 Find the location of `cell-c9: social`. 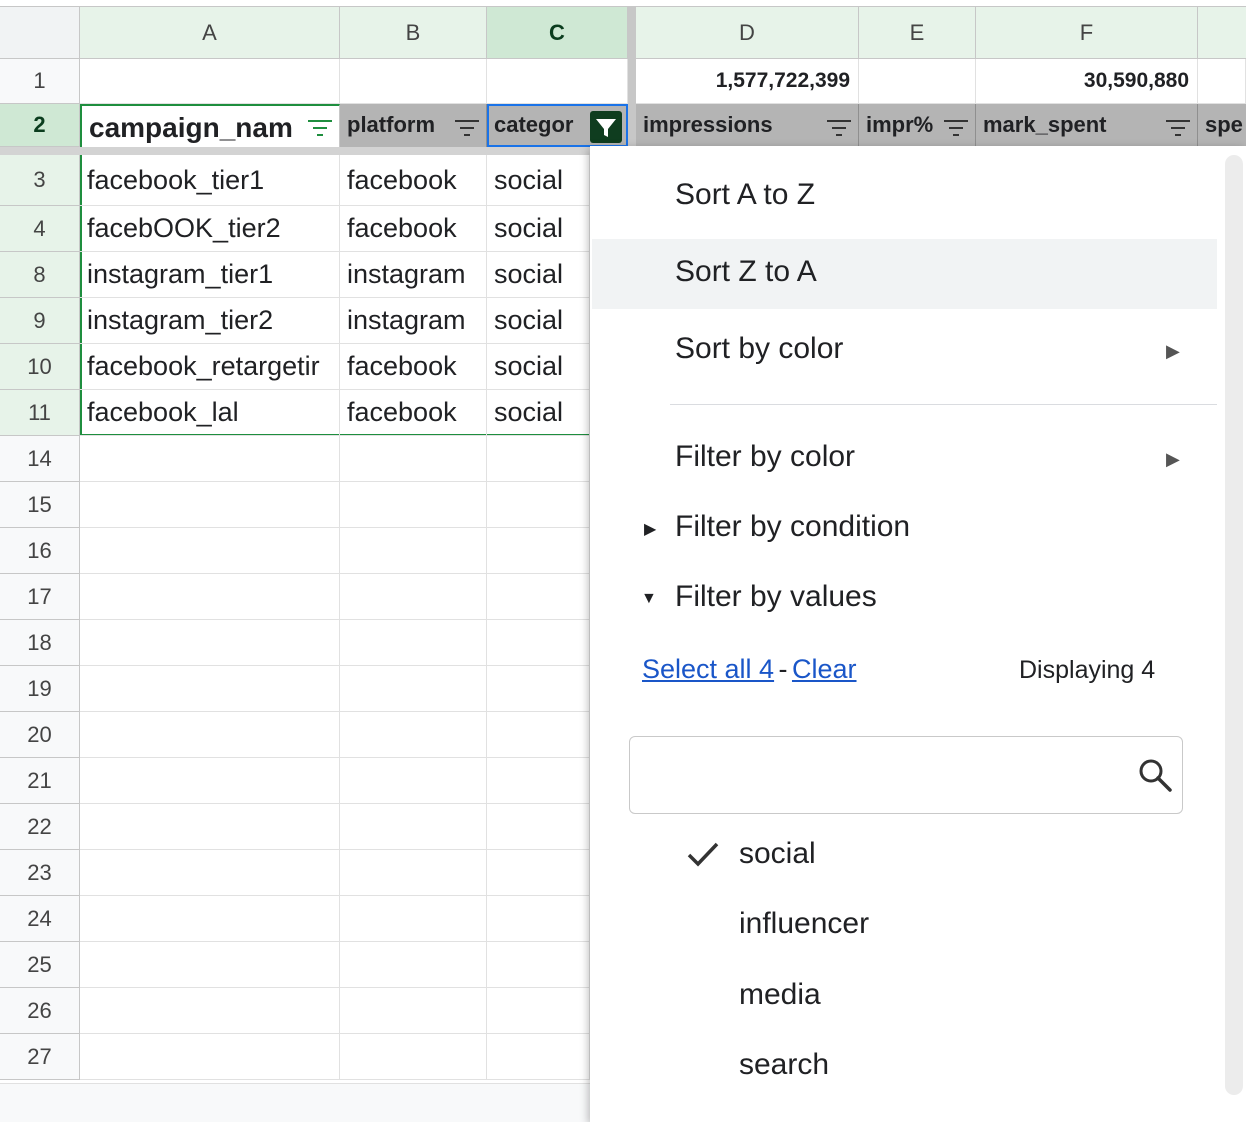

cell-c9: social is located at coordinates (538, 321).